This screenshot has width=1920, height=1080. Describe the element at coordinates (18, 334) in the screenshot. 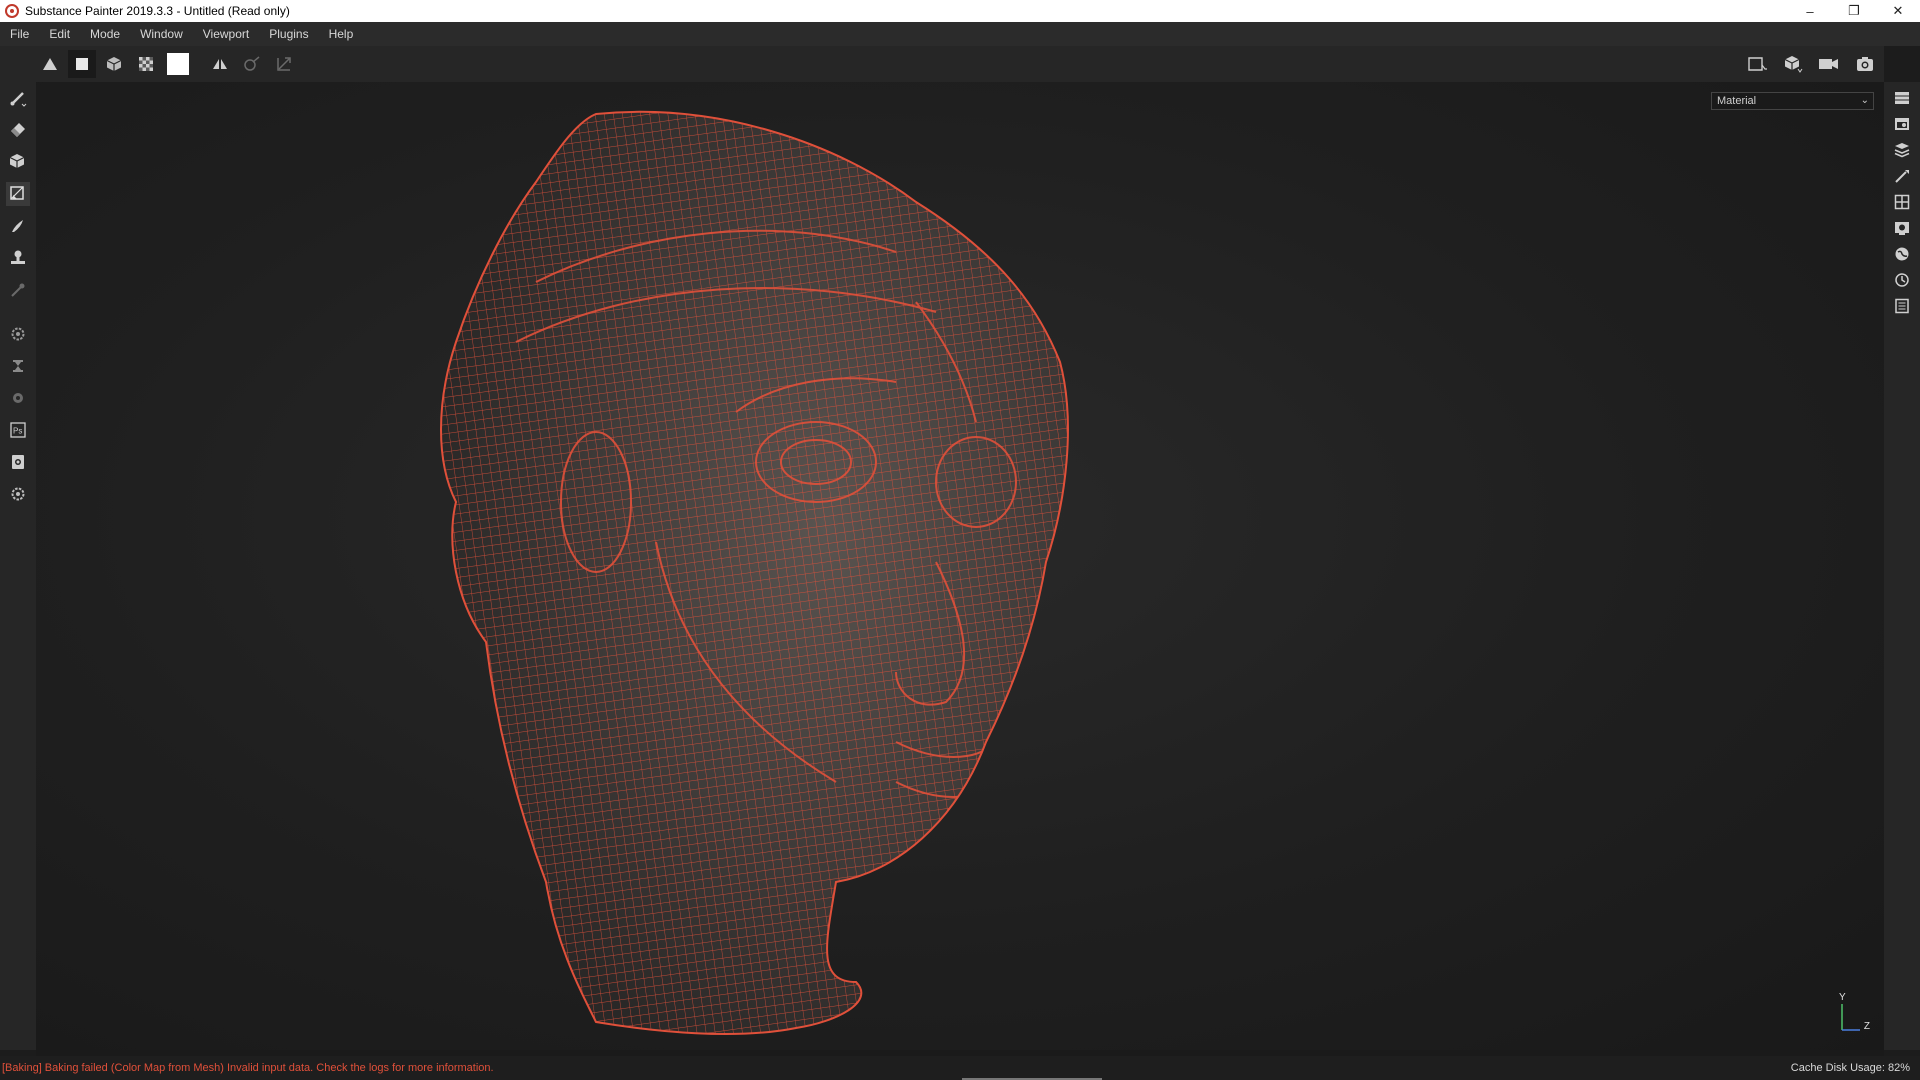

I see `bake-settings-icon` at that location.